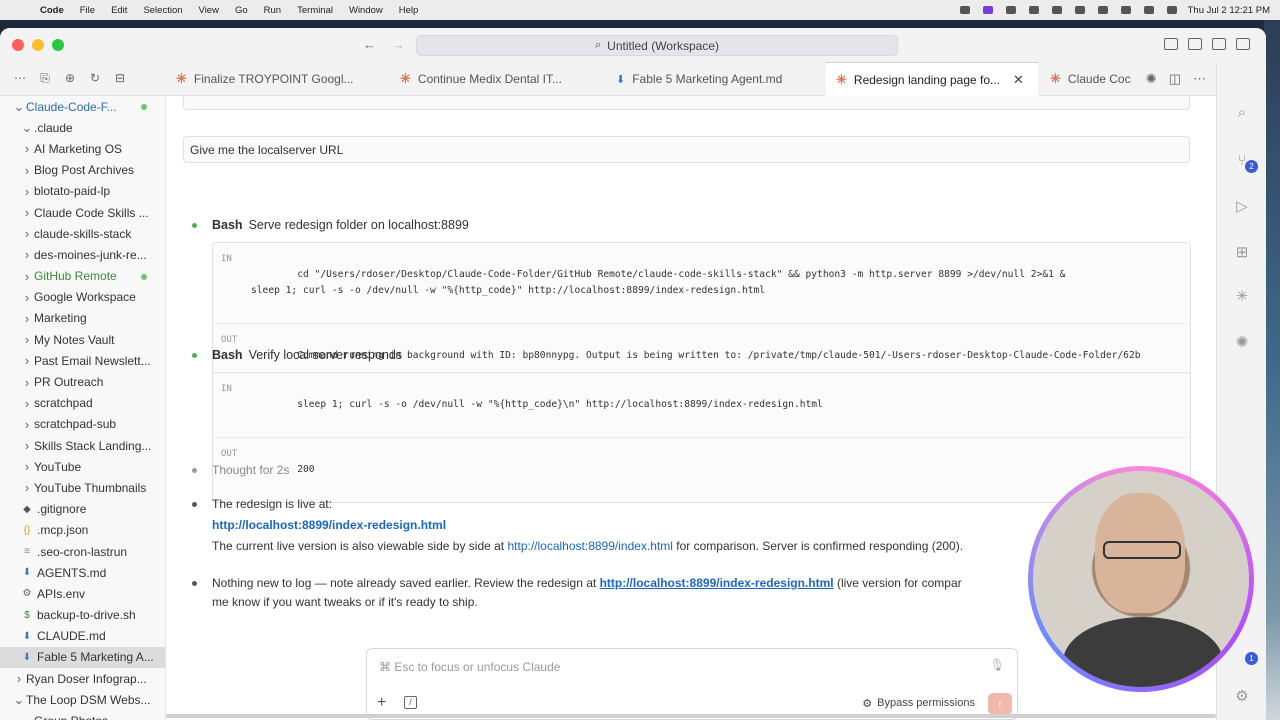 Image resolution: width=1280 pixels, height=720 pixels. I want to click on live-url-link: http://localhost:8899/index.html, so click(589, 546).